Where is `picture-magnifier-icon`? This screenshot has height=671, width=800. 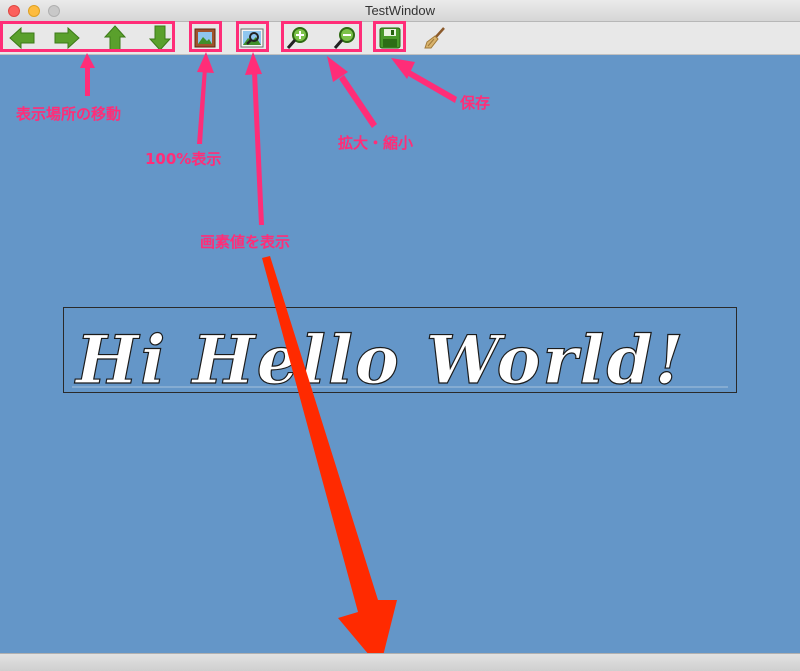 picture-magnifier-icon is located at coordinates (252, 38).